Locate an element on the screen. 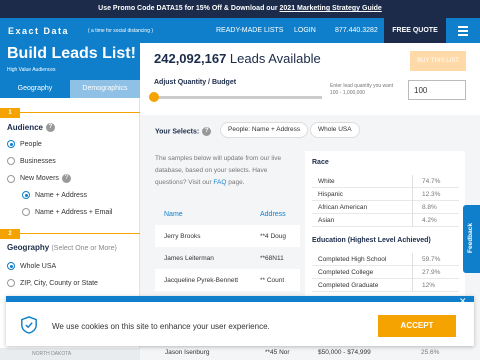  map-label: NORTH DAKOTA is located at coordinates (52, 354).